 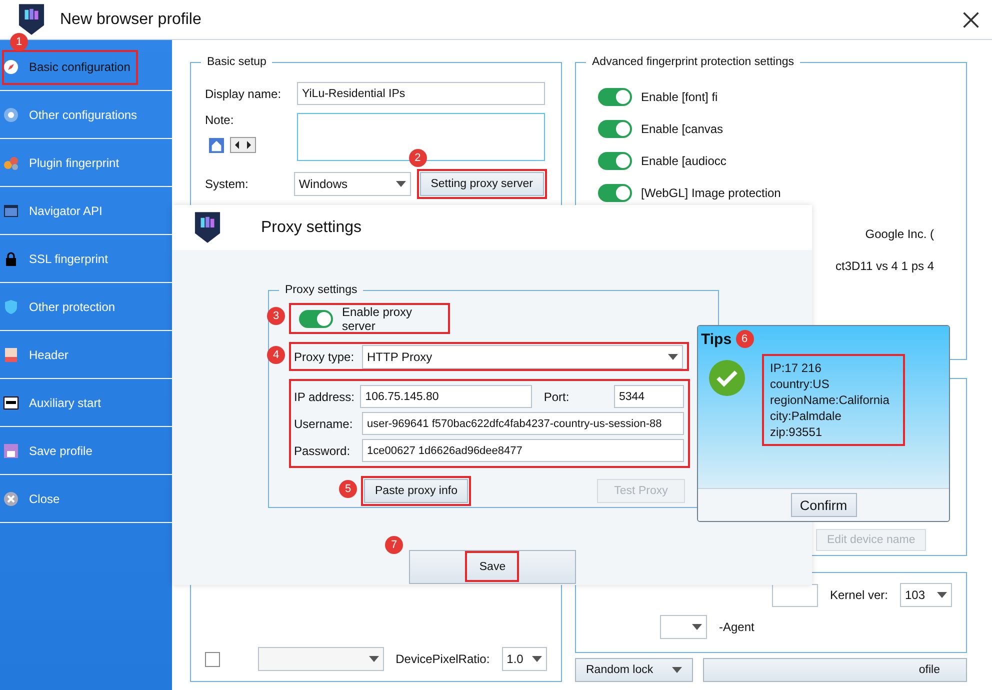 I want to click on field-label: System:, so click(x=227, y=184).